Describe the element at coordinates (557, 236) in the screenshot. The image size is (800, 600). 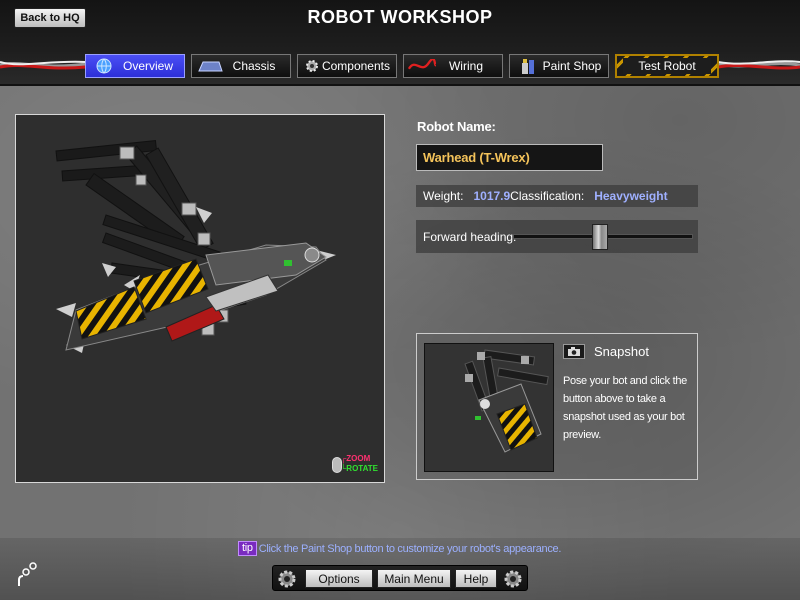
I see `forward-heading-row: Forward heading:` at that location.